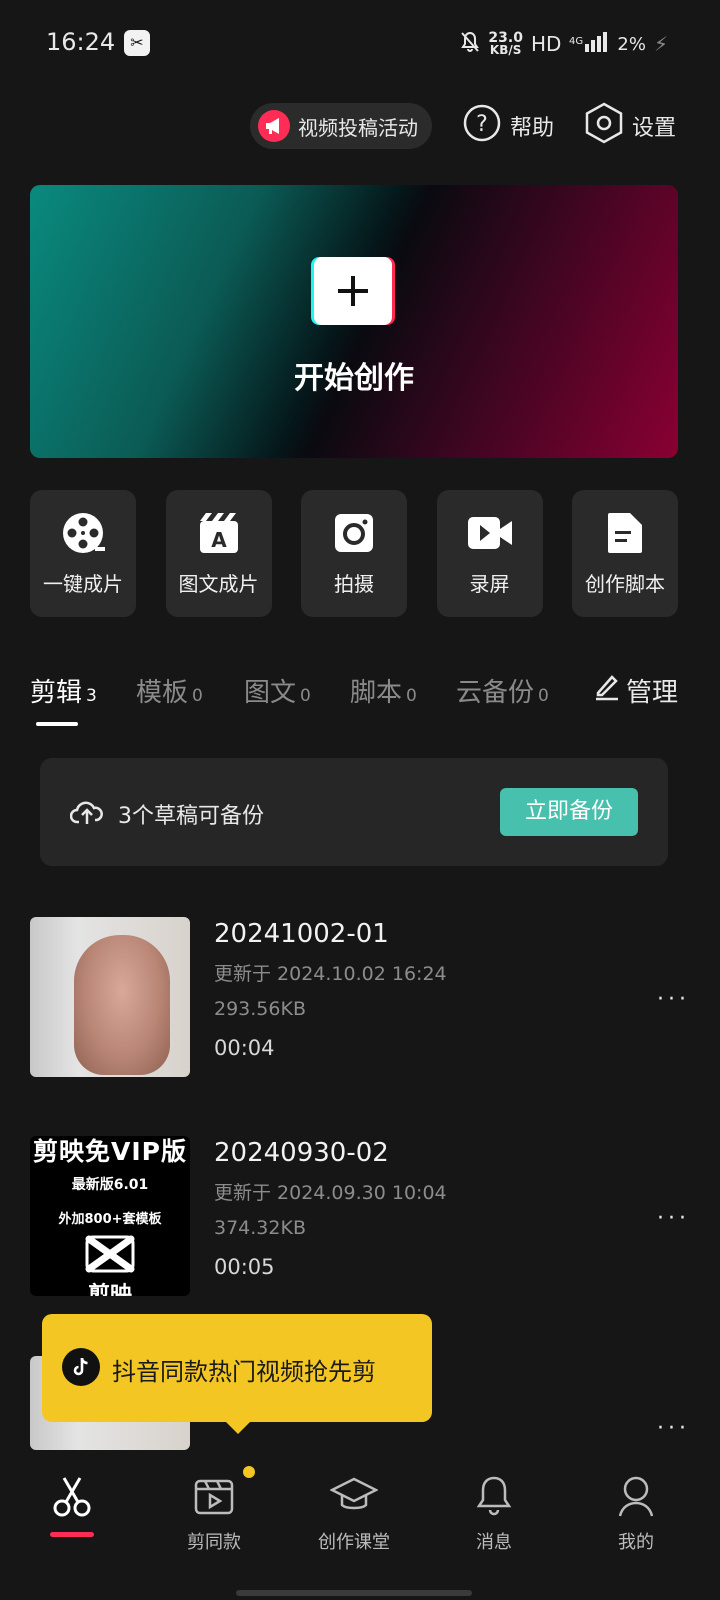  Describe the element at coordinates (494, 1496) in the screenshot. I see `bell-icon` at that location.